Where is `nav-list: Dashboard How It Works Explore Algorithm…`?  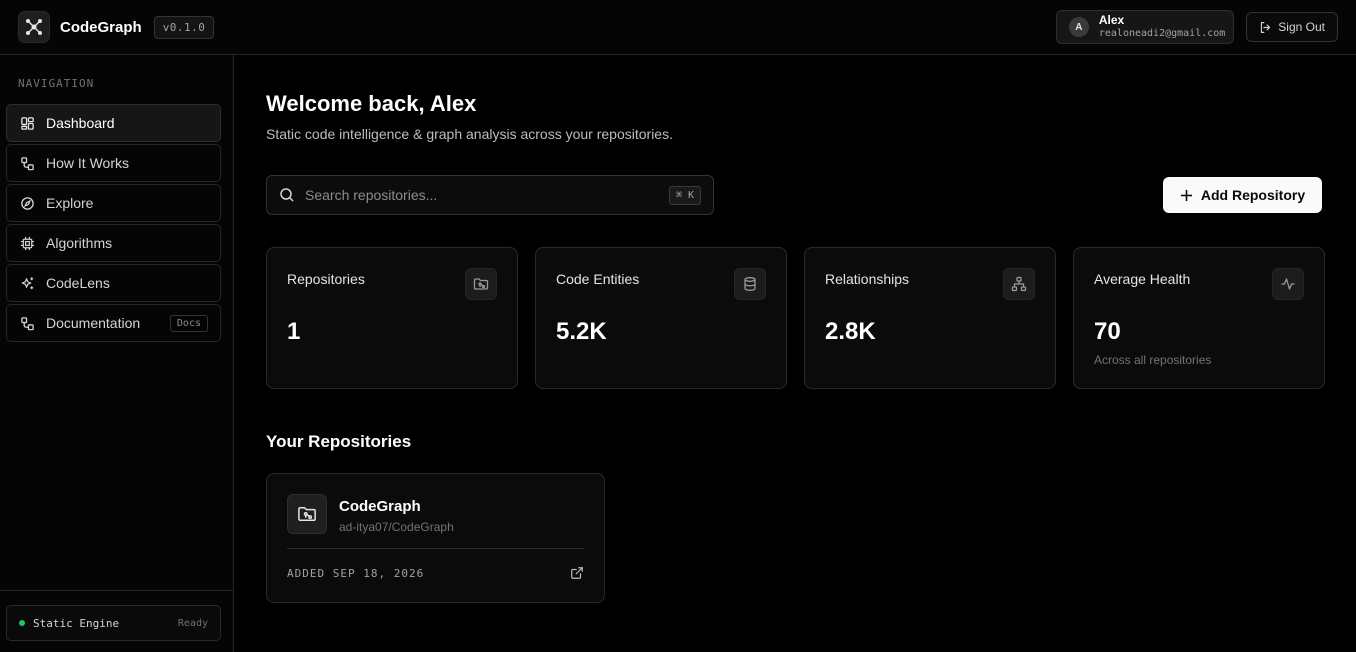 nav-list: Dashboard How It Works Explore Algorithm… is located at coordinates (113, 224).